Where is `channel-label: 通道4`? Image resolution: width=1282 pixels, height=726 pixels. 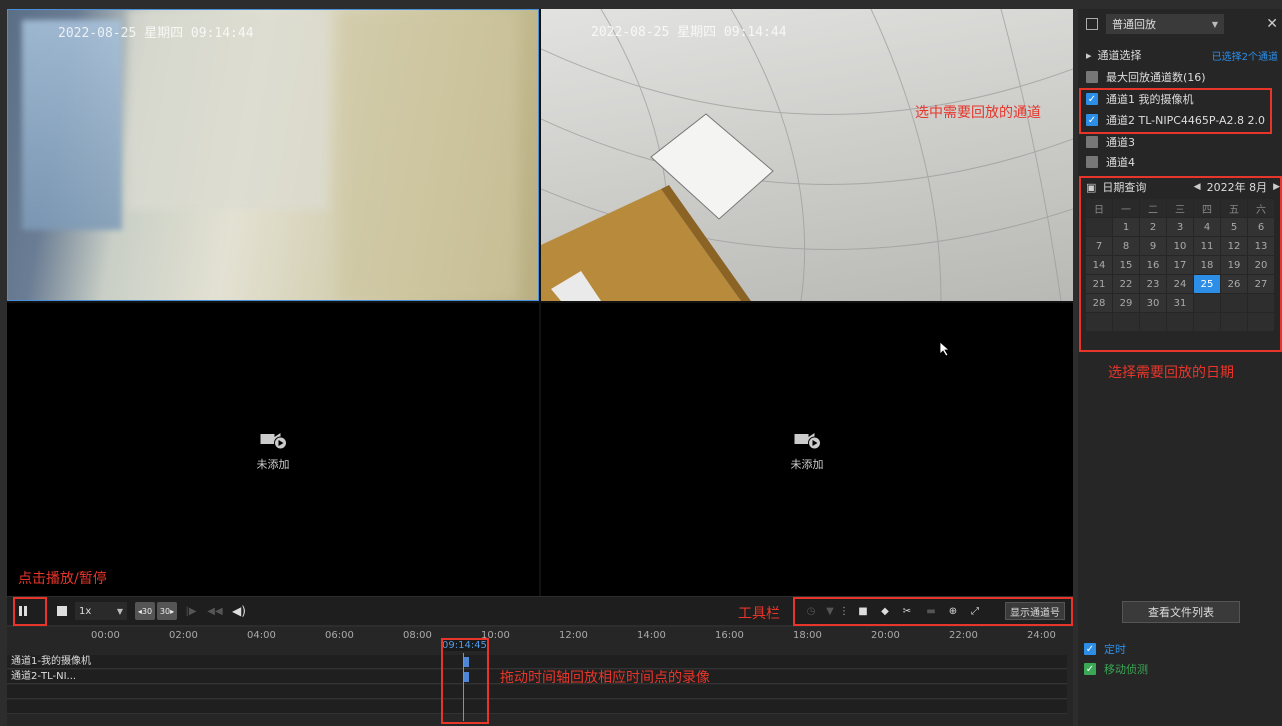 channel-label: 通道4 is located at coordinates (1120, 162).